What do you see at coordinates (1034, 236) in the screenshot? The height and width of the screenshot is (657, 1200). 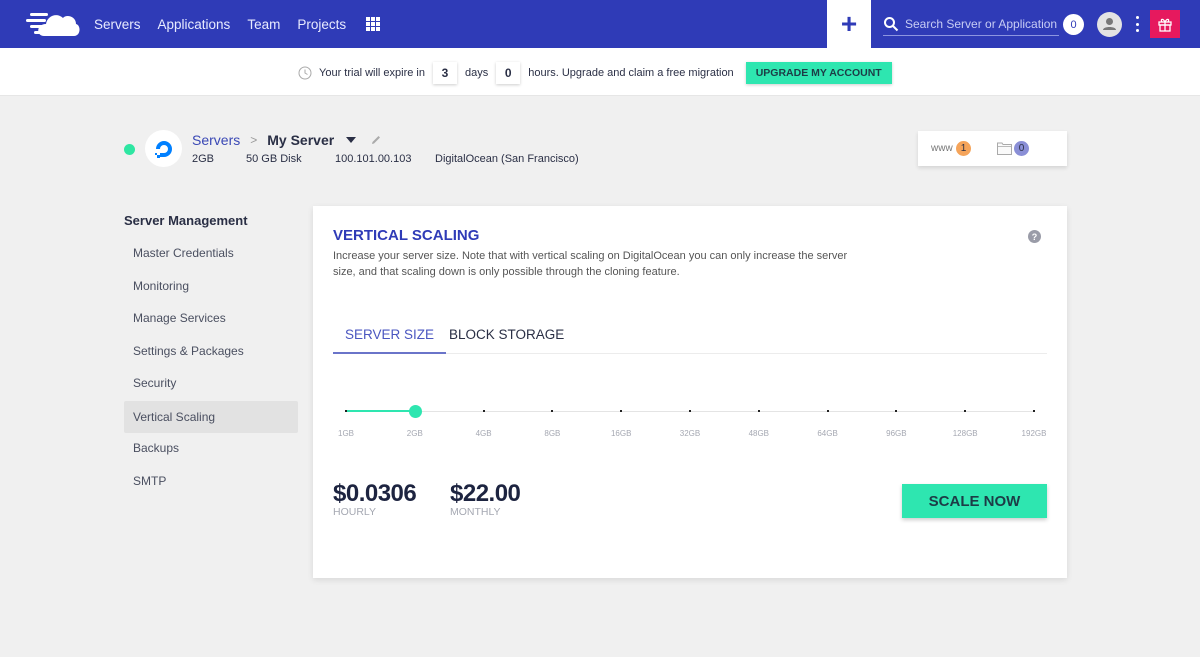 I see `help-icon: ?` at bounding box center [1034, 236].